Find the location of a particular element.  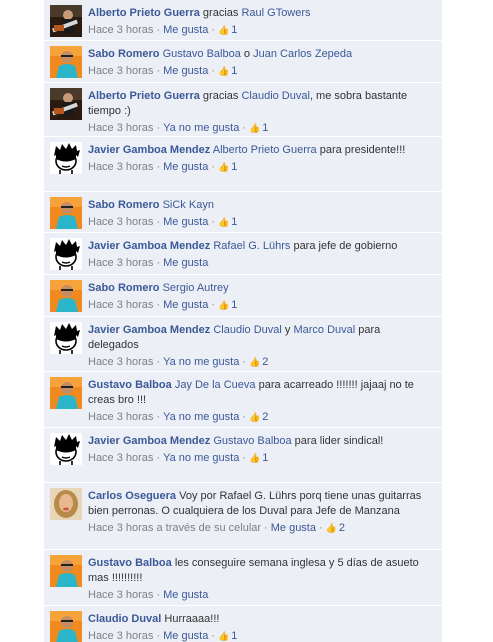

mention-link: Jay De la Cueva is located at coordinates (215, 385).